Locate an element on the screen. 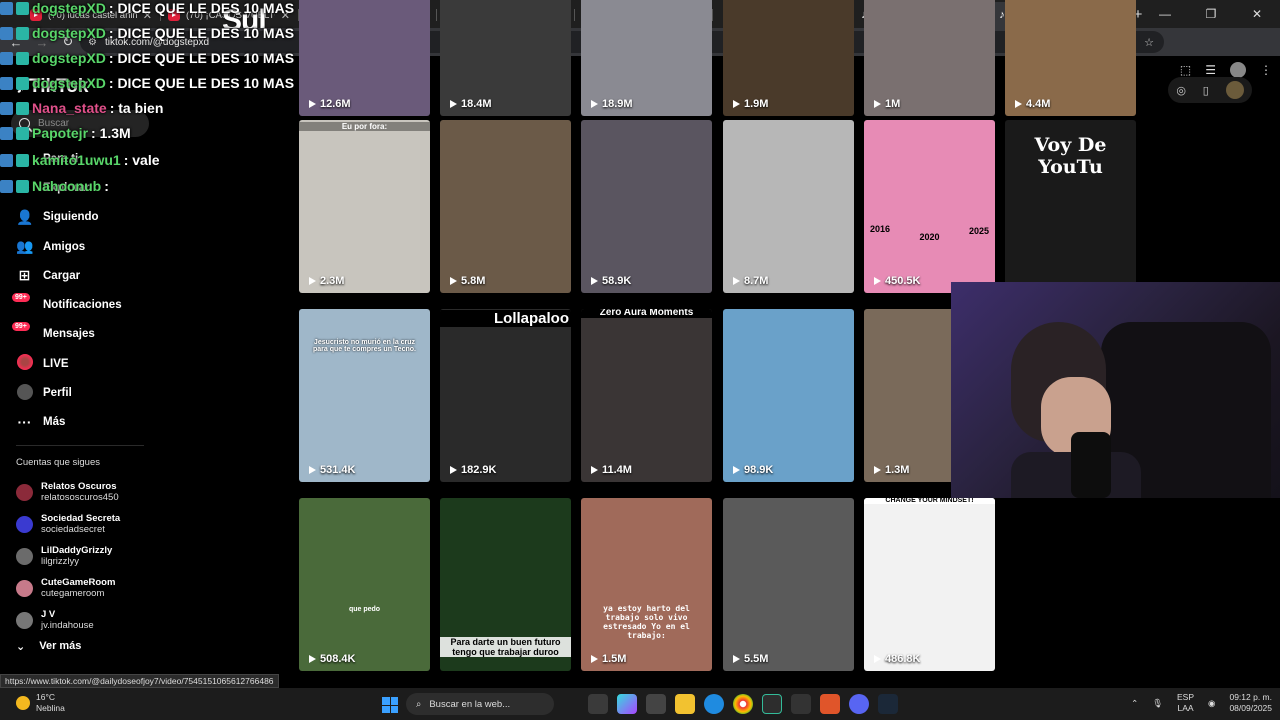  nav-item-live: LIVE is located at coordinates (86, 363).